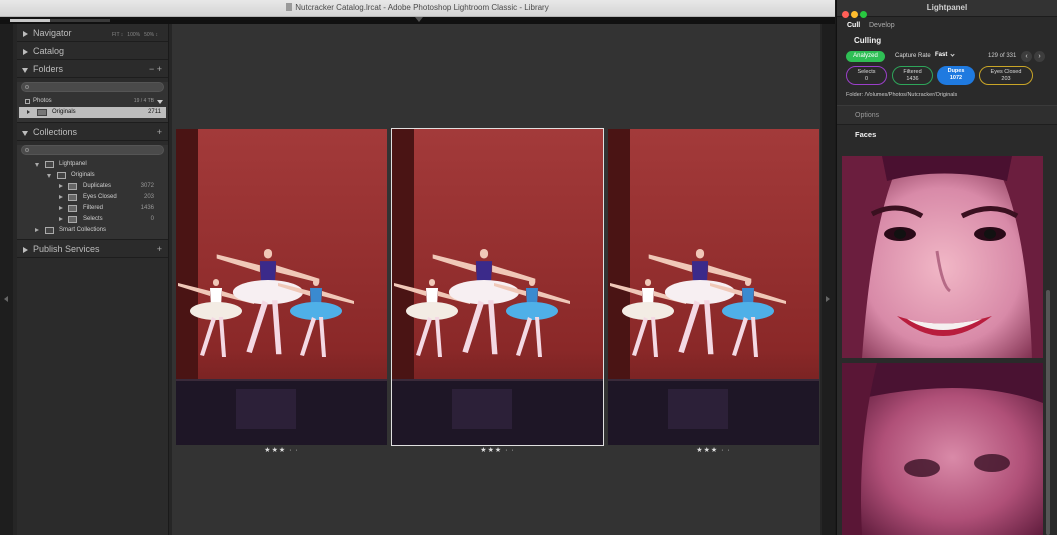  I want to click on collection-name: Originals, so click(83, 175).